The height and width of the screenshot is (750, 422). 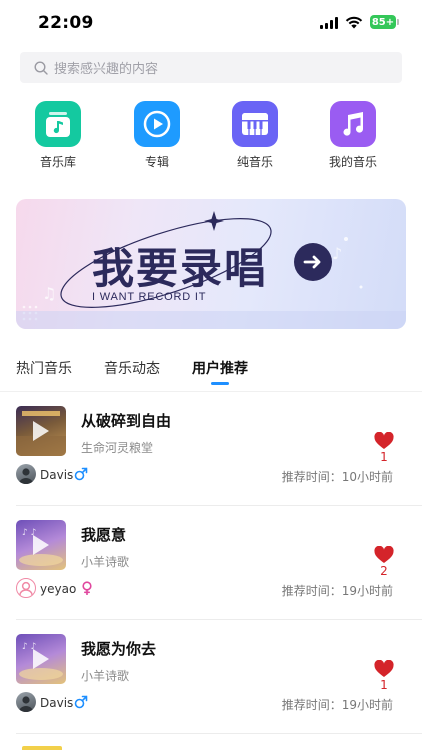 What do you see at coordinates (337, 477) in the screenshot?
I see `recommend-time: 推荐时间：10小时前` at bounding box center [337, 477].